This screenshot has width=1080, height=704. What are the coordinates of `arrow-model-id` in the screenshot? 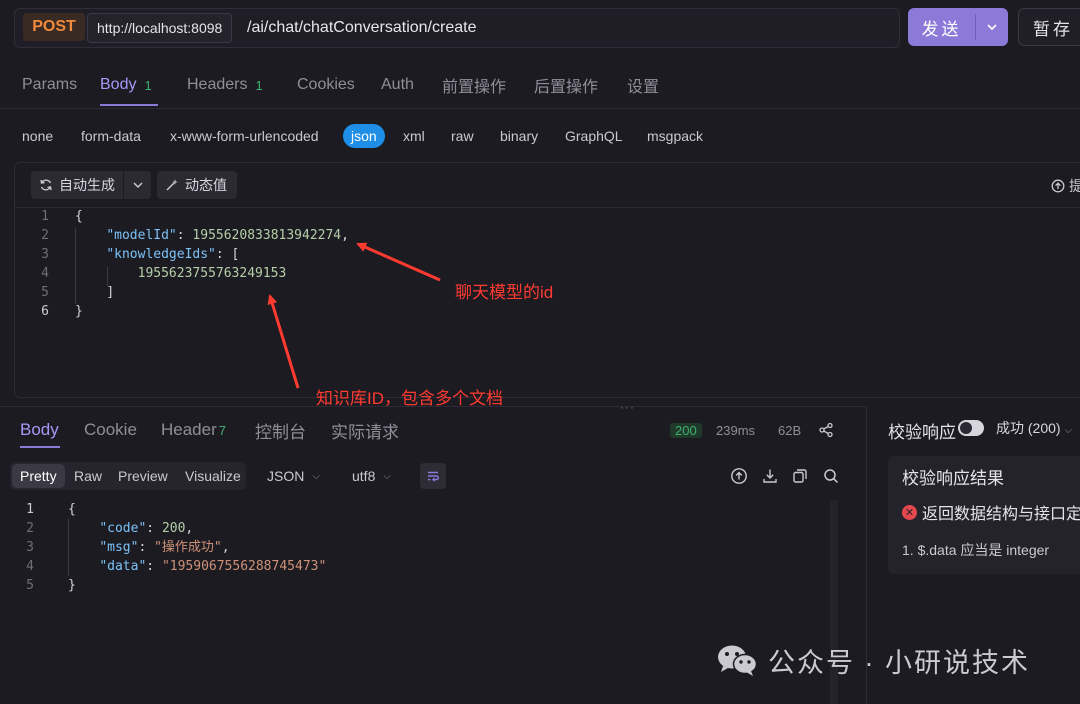 It's located at (398, 262).